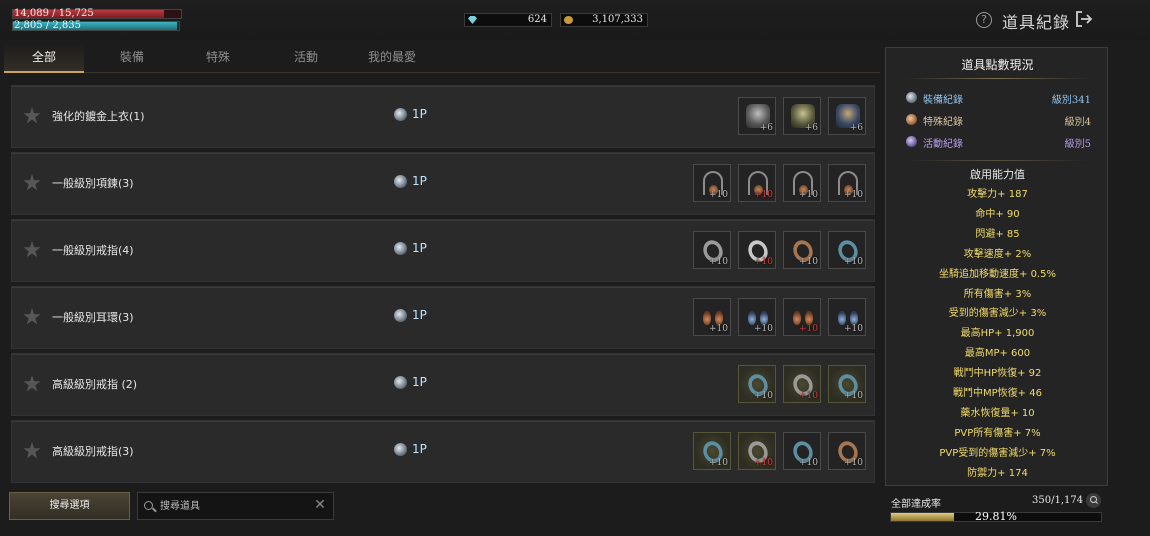  What do you see at coordinates (132, 58) in the screenshot?
I see `tab-1: 裝備` at bounding box center [132, 58].